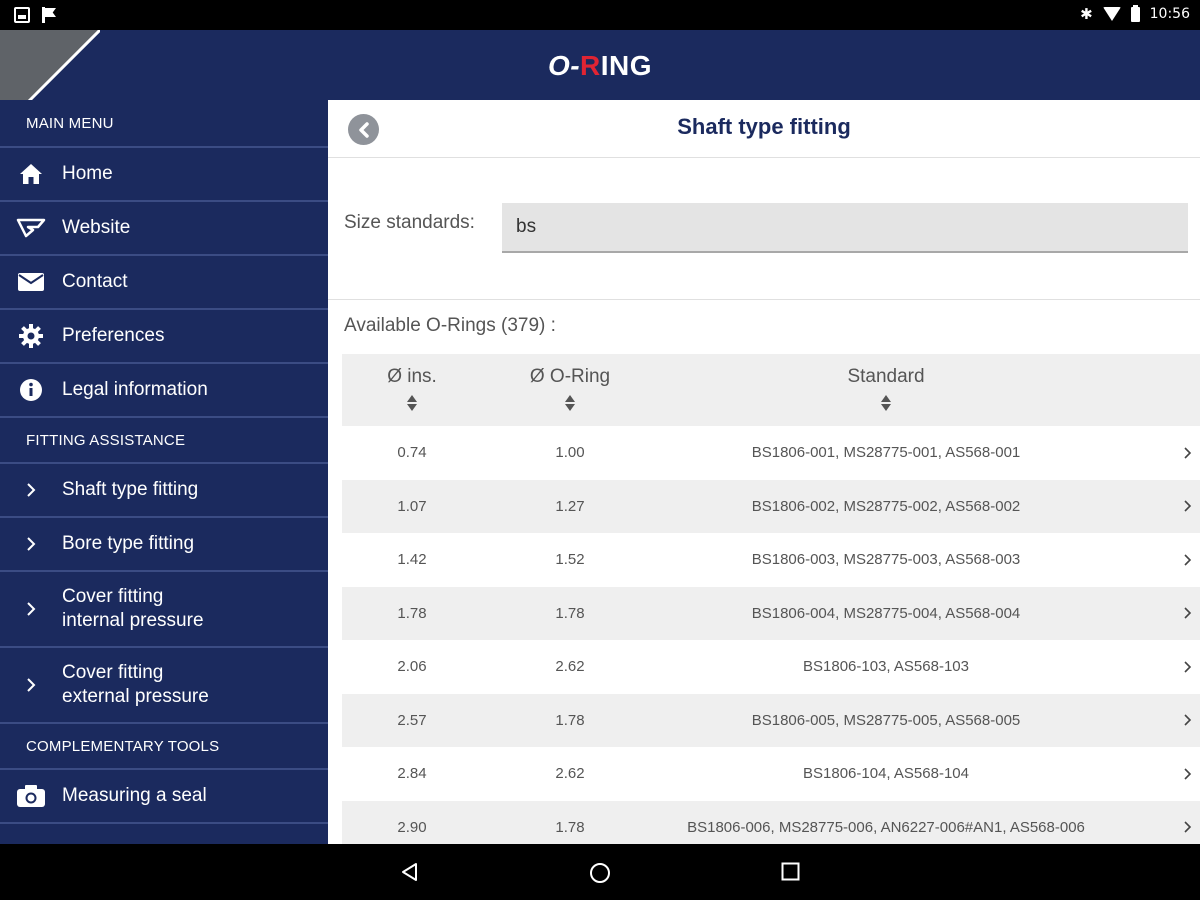 This screenshot has height=900, width=1200. Describe the element at coordinates (771, 667) in the screenshot. I see `table-row: 2.06 2.62 BS1806-103, AS568-103` at that location.